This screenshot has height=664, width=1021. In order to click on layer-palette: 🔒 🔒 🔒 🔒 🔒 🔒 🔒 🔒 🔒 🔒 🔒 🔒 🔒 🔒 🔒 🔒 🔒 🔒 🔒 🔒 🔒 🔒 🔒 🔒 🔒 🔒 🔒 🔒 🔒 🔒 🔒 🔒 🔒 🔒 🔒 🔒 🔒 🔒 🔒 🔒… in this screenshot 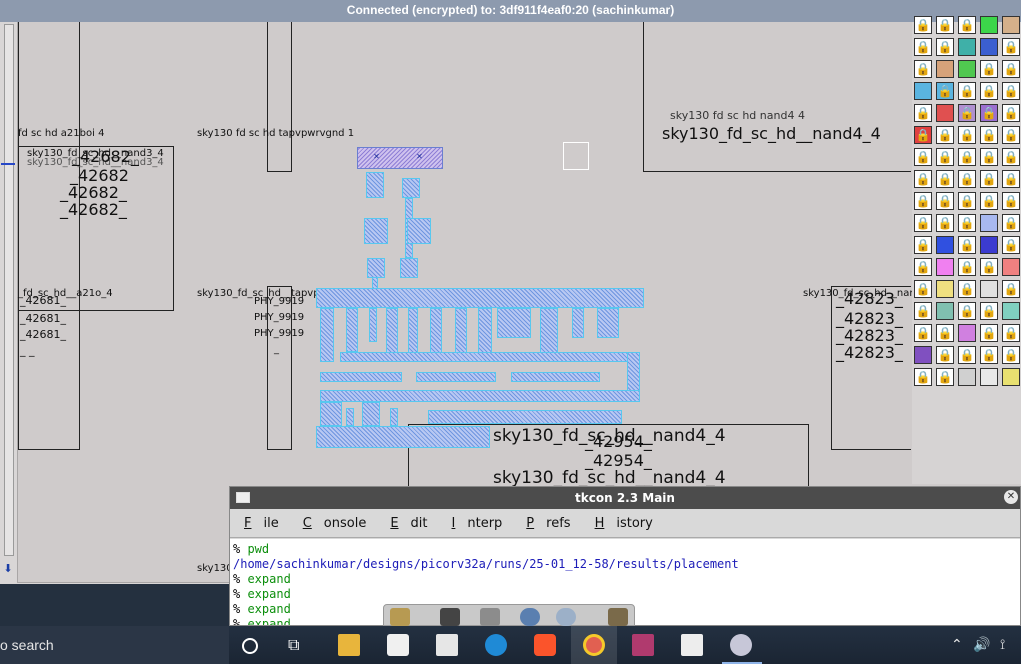, I will do `click(966, 250)`.